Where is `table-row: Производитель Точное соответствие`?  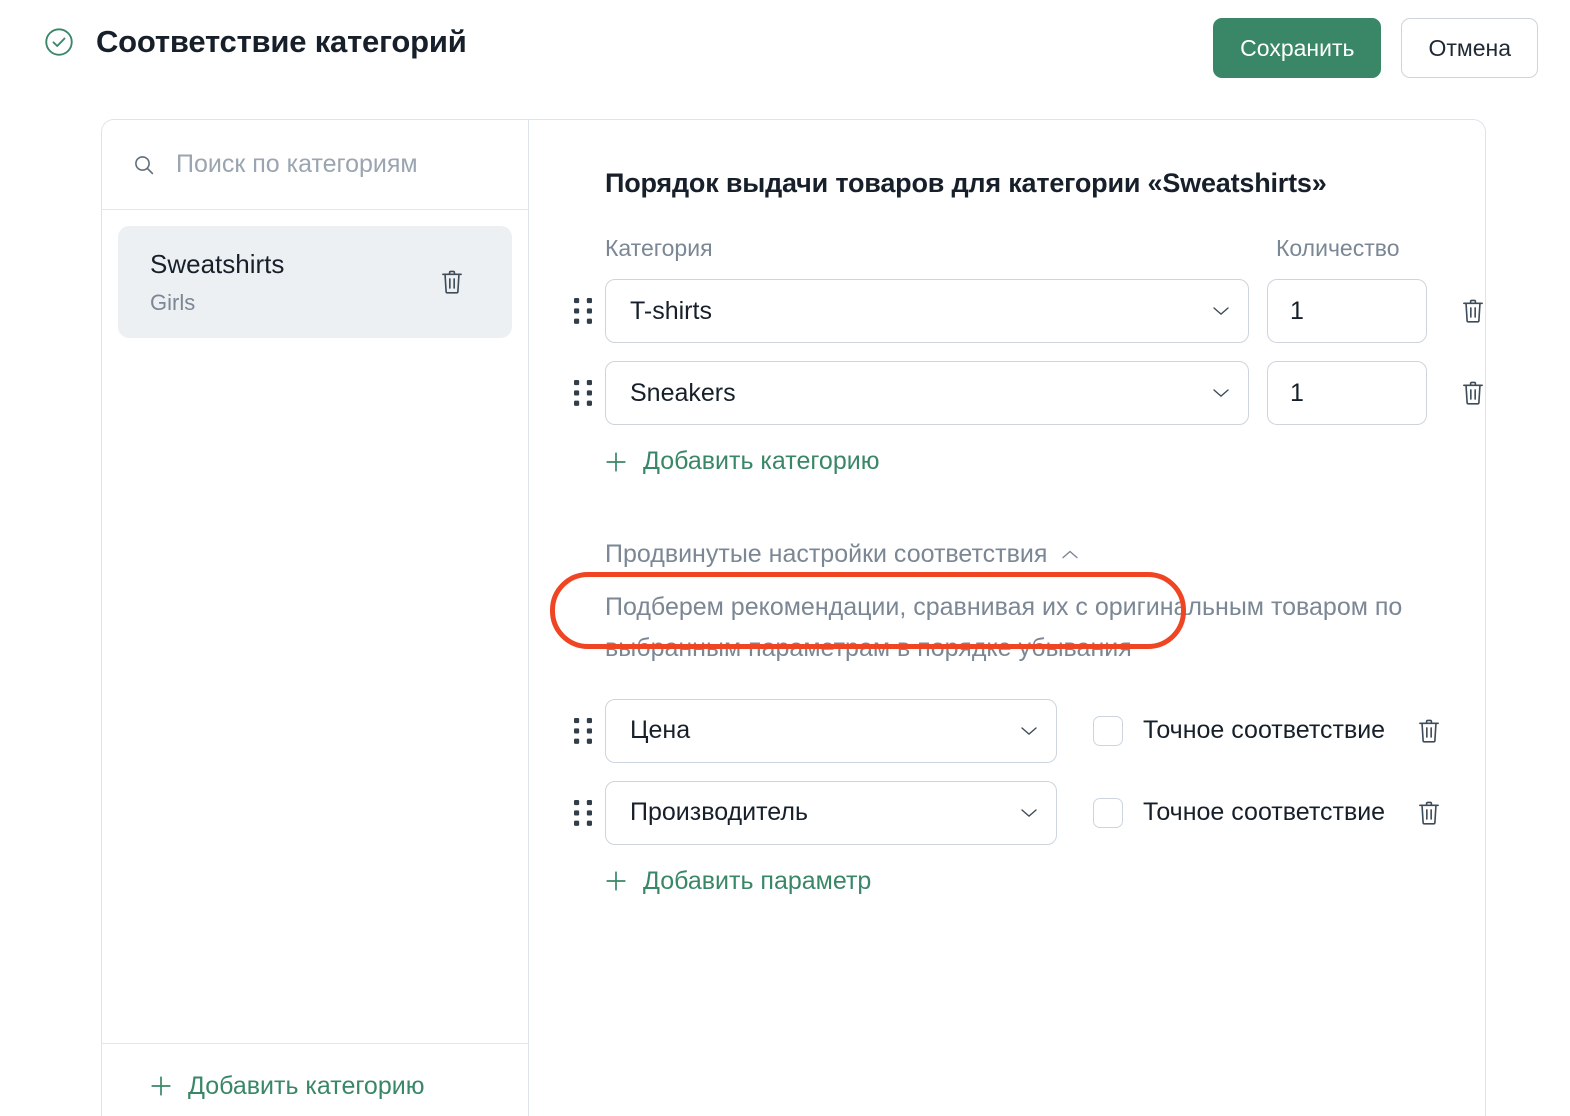 table-row: Производитель Точное соответствие is located at coordinates (1029, 812).